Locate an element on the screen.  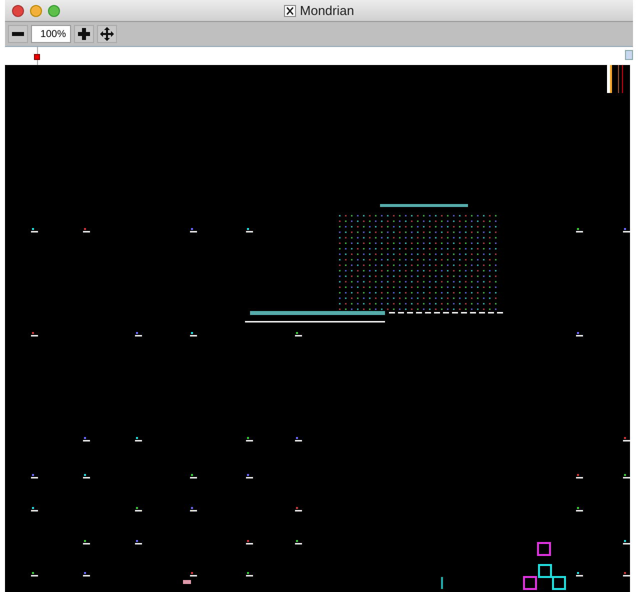
zoom-in-button is located at coordinates (84, 34).